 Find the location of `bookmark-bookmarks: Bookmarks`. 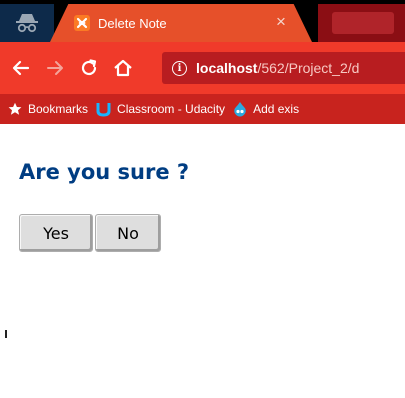

bookmark-bookmarks: Bookmarks is located at coordinates (48, 109).